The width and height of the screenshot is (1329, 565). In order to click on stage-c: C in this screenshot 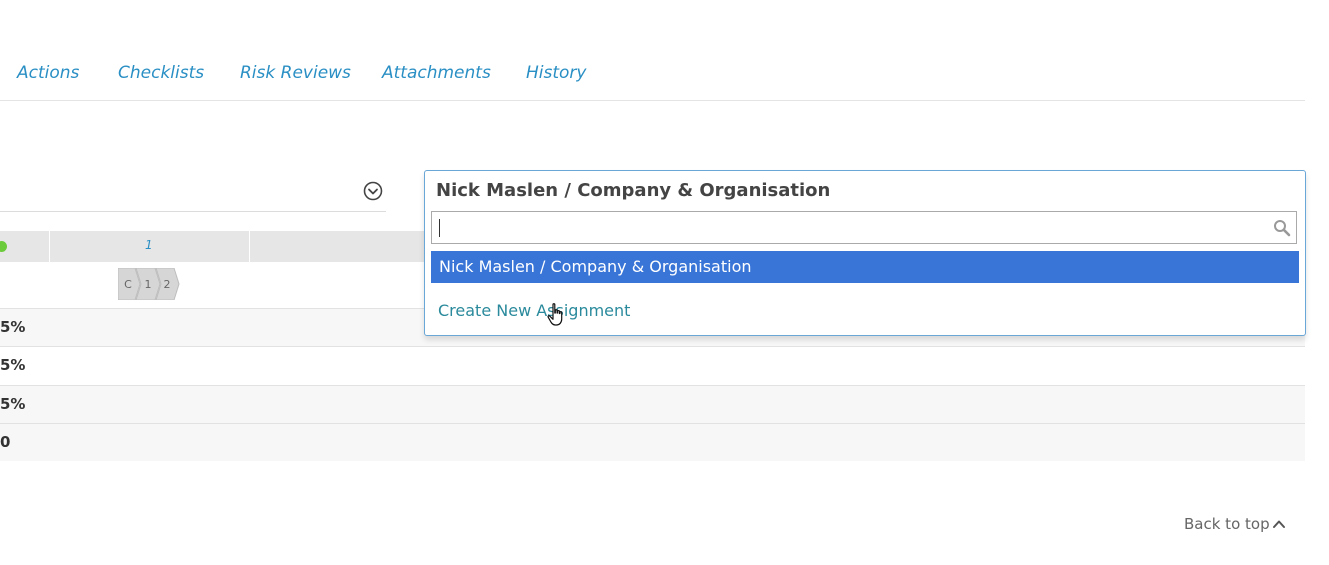, I will do `click(128, 284)`.